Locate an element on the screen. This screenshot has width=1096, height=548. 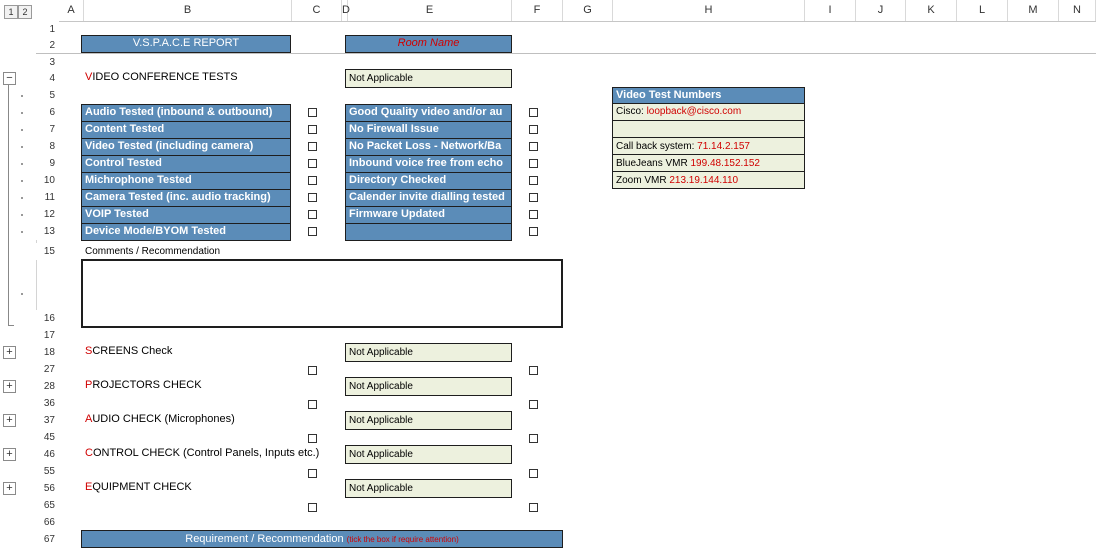
vc-test-item: Control Tested is located at coordinates (186, 164).